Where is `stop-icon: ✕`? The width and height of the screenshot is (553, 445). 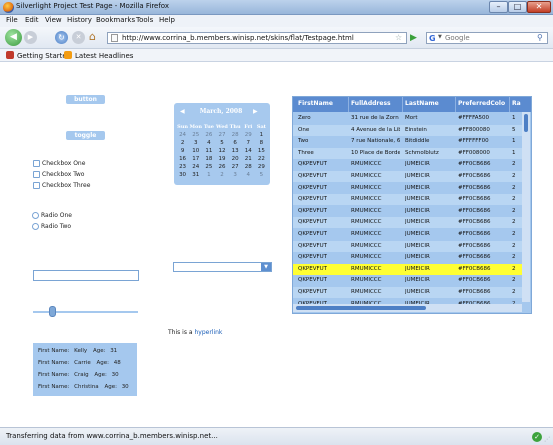 stop-icon: ✕ is located at coordinates (78, 37).